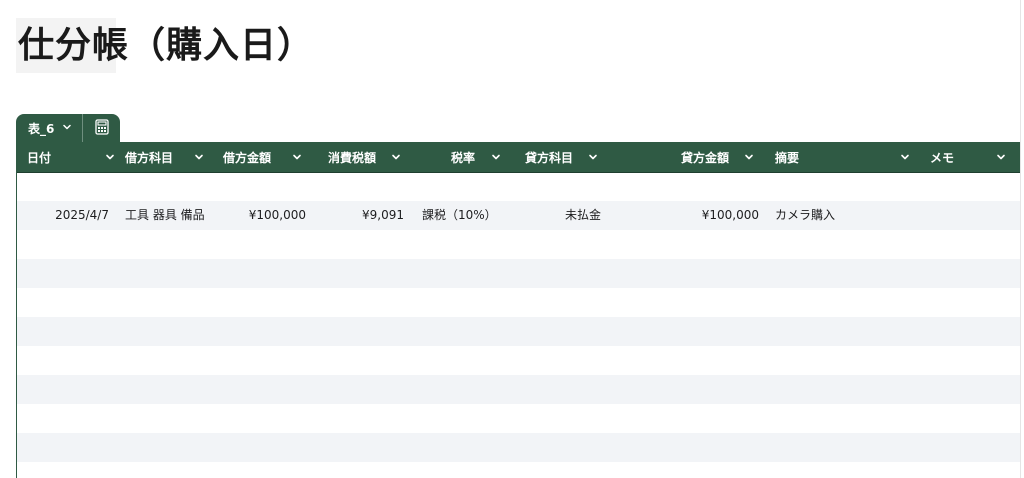 The width and height of the screenshot is (1024, 478). I want to click on calculator-icon, so click(102, 128).